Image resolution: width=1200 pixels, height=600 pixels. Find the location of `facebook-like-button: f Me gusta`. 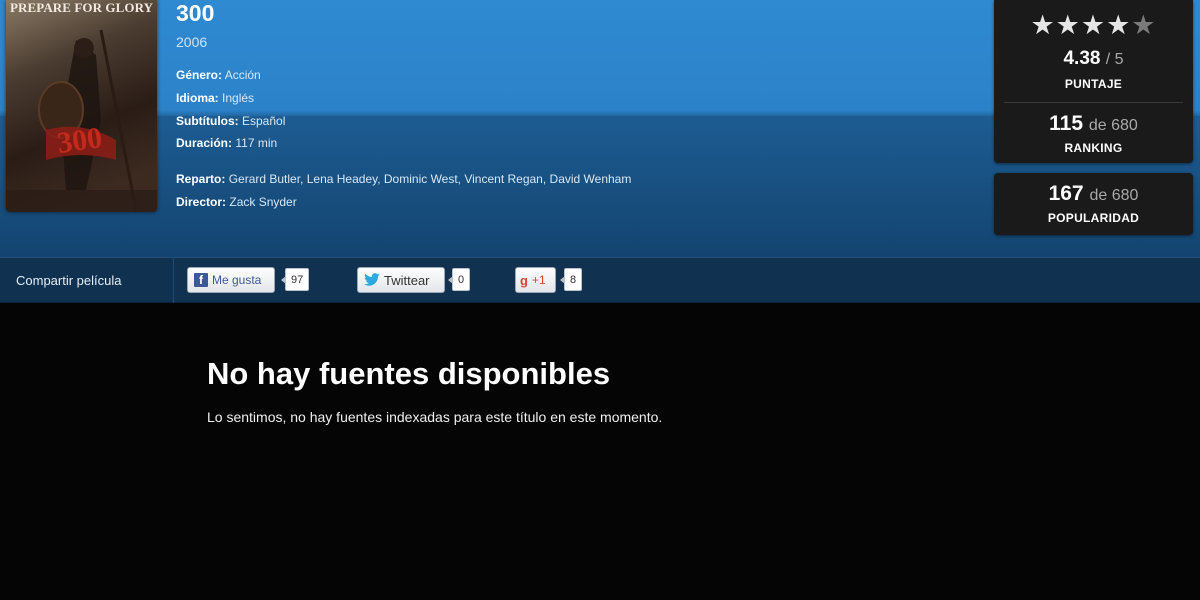

facebook-like-button: f Me gusta is located at coordinates (231, 280).